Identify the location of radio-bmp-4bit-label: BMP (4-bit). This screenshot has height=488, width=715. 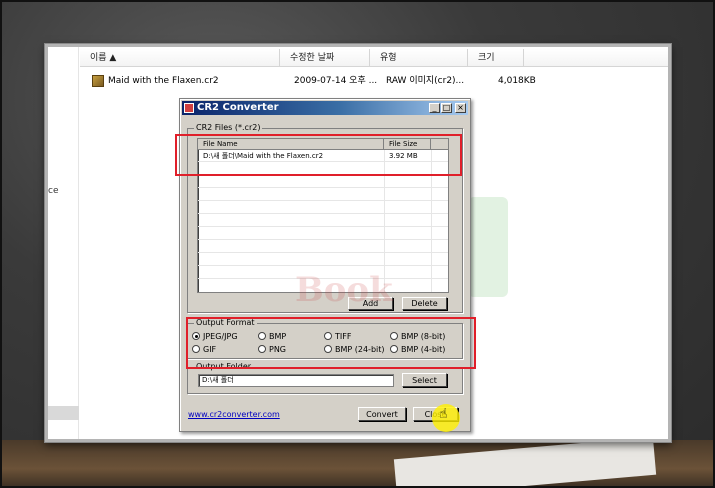
(423, 349).